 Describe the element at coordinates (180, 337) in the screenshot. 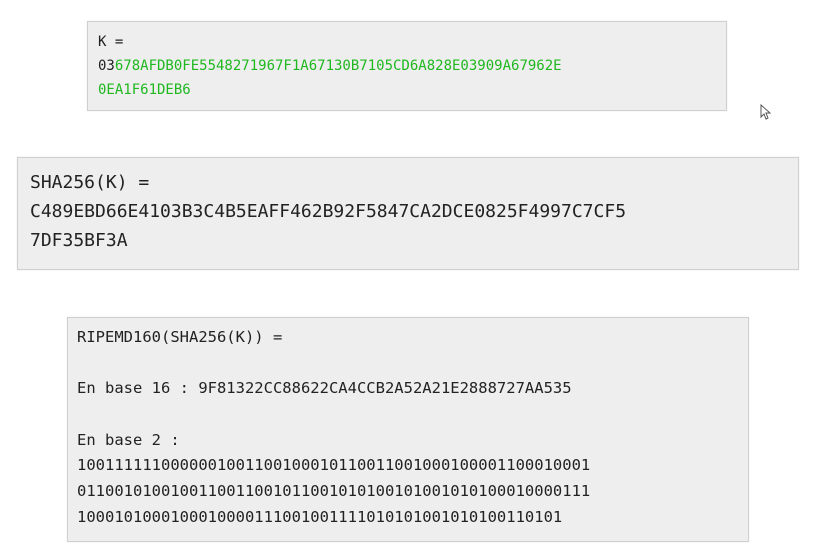

I see `ripemd160-label: RIPEMD160(SHA256(K)) =` at that location.